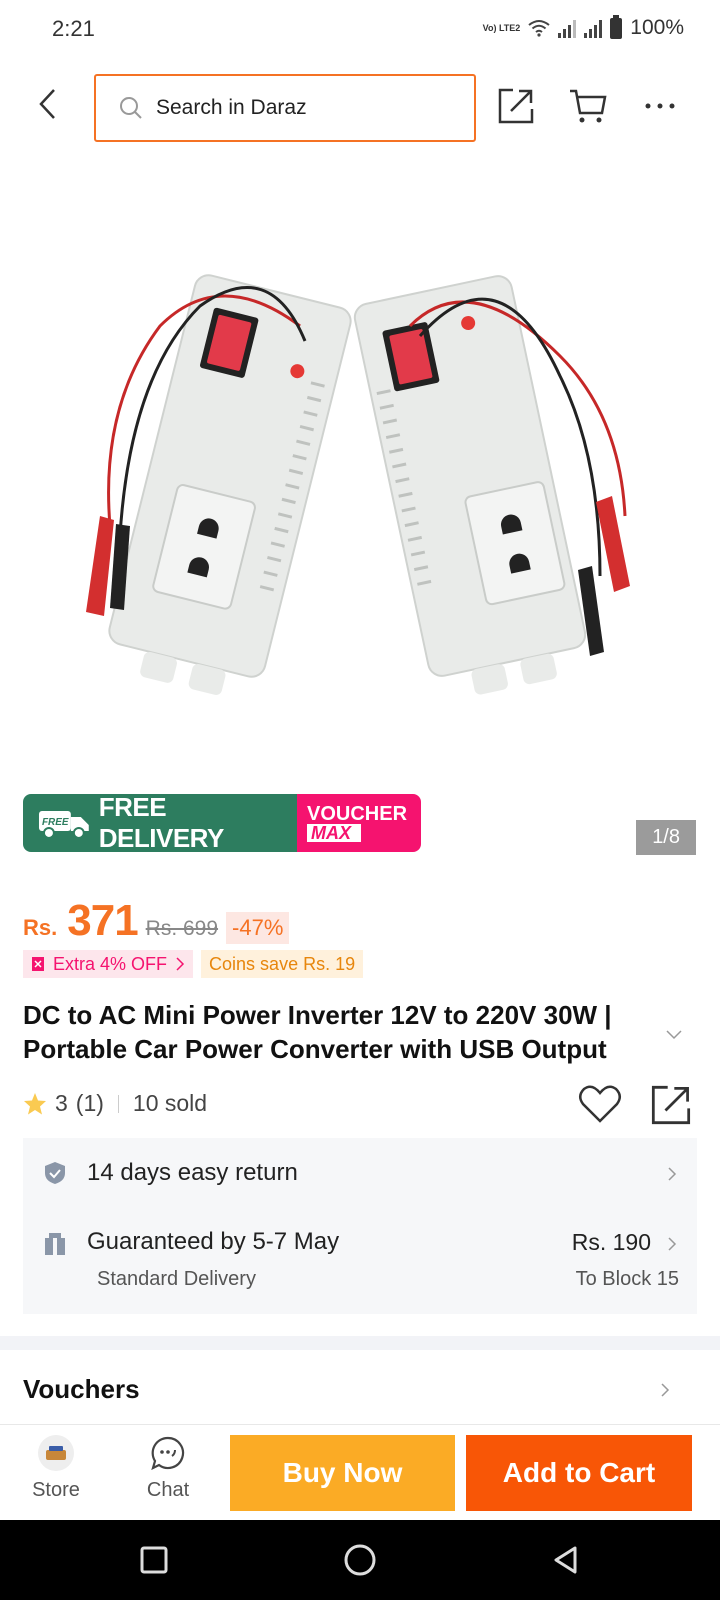 The image size is (720, 1600). I want to click on coins-chip: Coins save Rs. 19, so click(282, 964).